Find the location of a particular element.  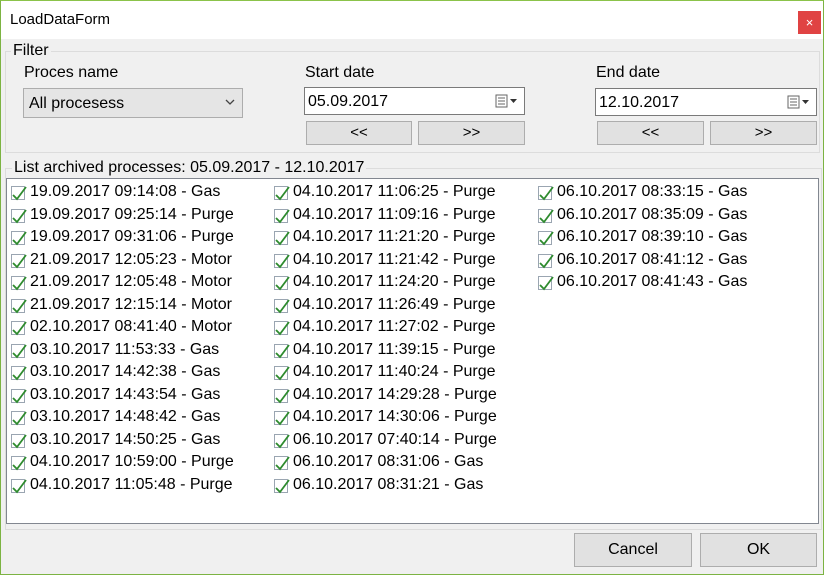

close-icon: × is located at coordinates (809, 22).